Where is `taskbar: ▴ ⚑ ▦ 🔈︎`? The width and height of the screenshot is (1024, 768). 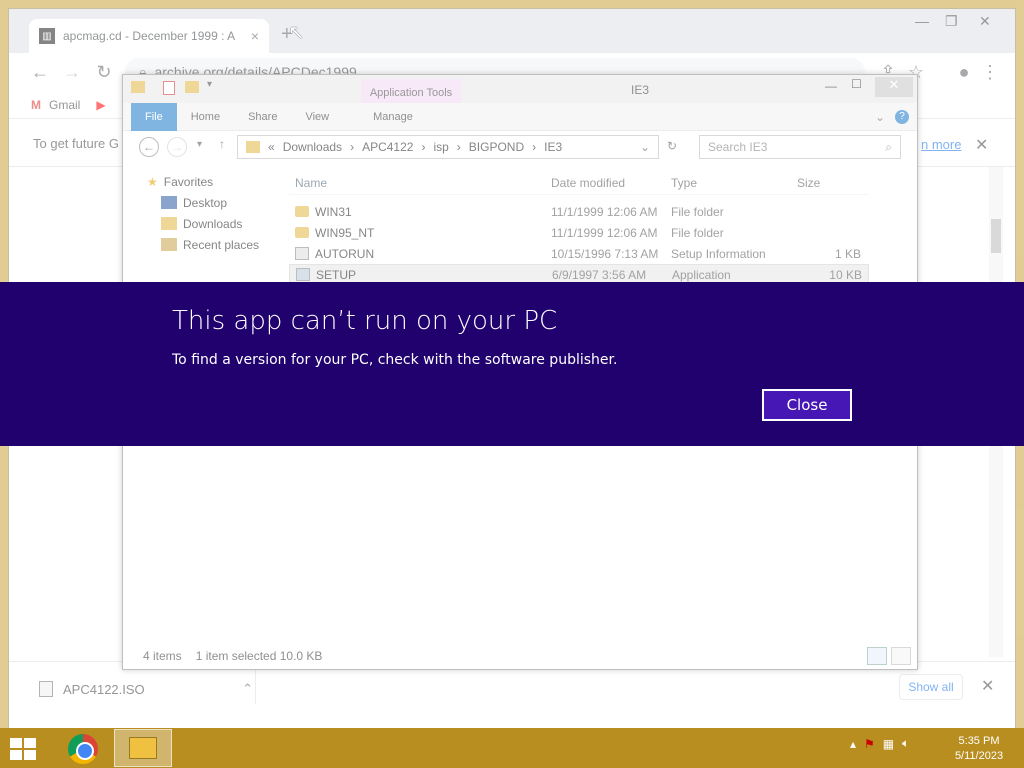 taskbar: ▴ ⚑ ▦ 🔈︎ is located at coordinates (512, 748).